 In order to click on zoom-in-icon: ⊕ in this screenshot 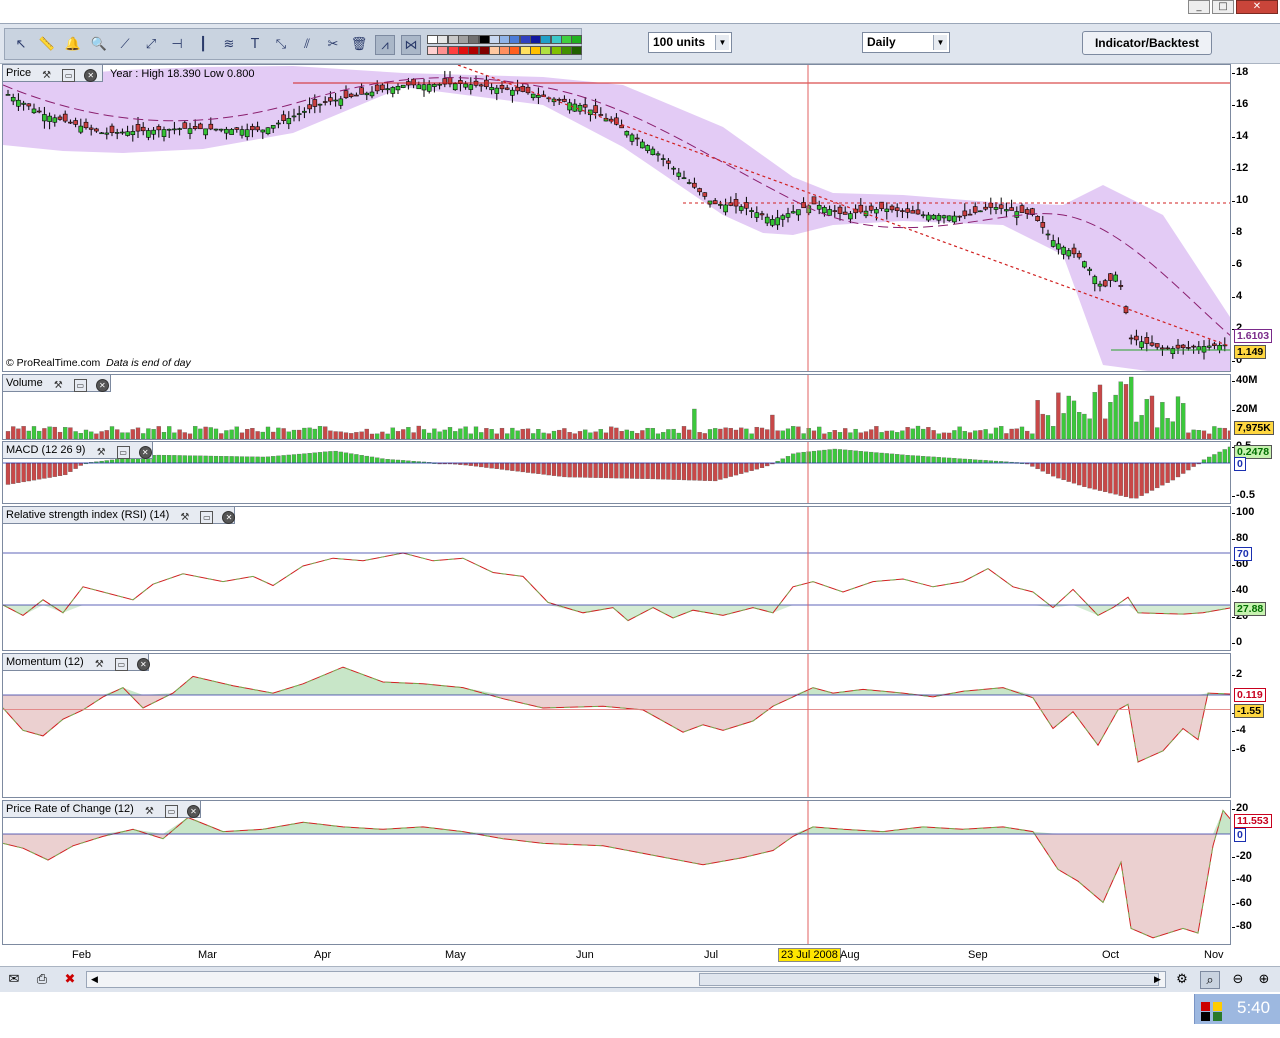, I will do `click(1264, 980)`.